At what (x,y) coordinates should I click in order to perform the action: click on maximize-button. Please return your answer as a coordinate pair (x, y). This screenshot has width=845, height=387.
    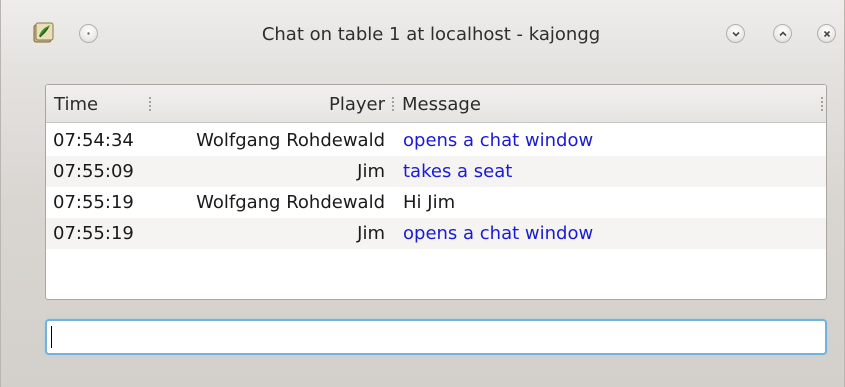
    Looking at the image, I should click on (782, 33).